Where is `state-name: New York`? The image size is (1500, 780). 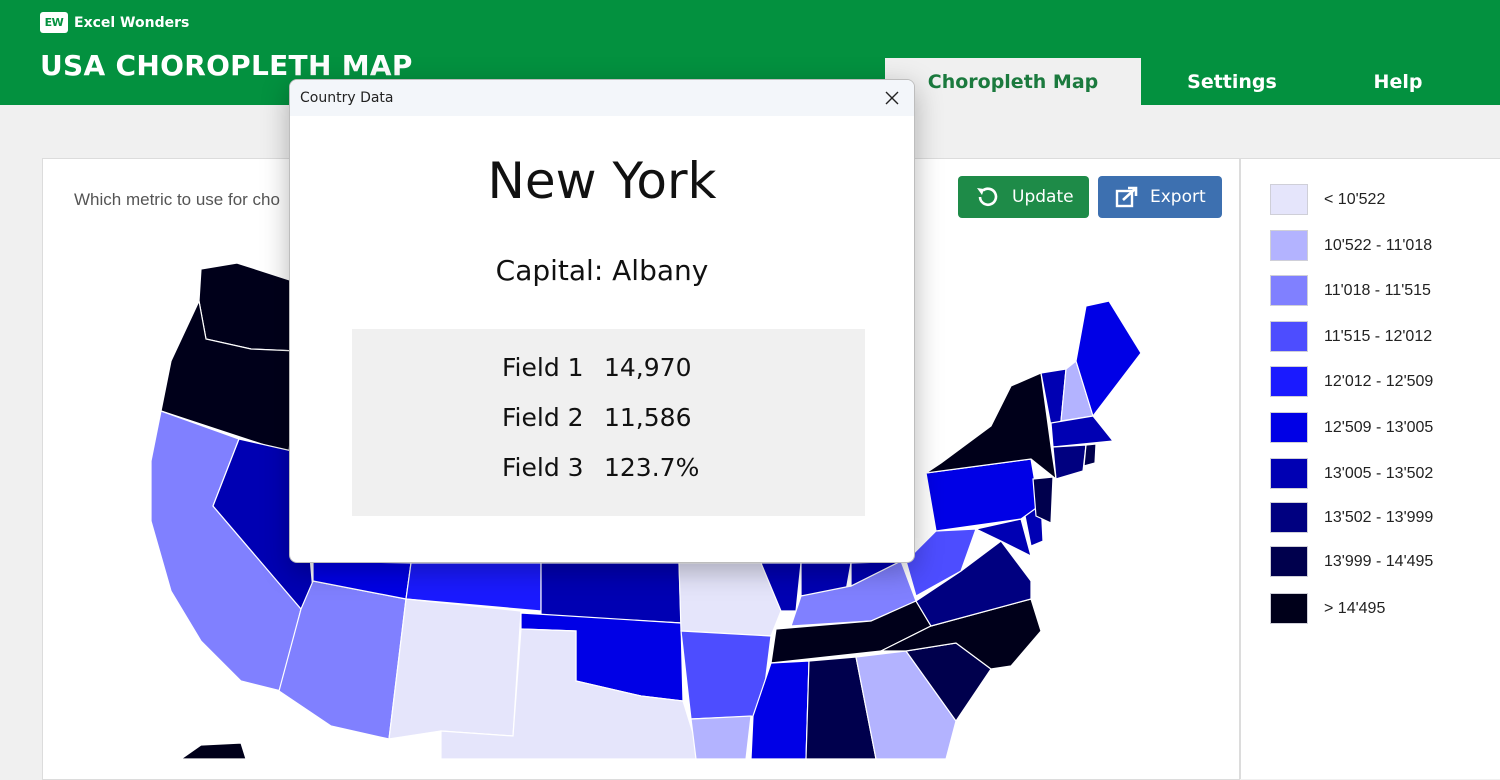 state-name: New York is located at coordinates (602, 181).